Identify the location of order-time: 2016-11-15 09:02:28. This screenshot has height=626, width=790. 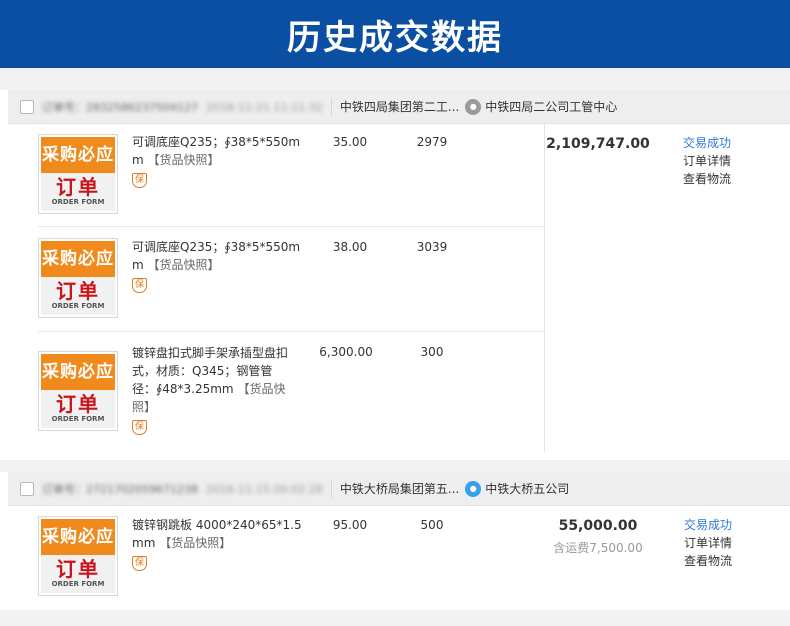
(264, 489).